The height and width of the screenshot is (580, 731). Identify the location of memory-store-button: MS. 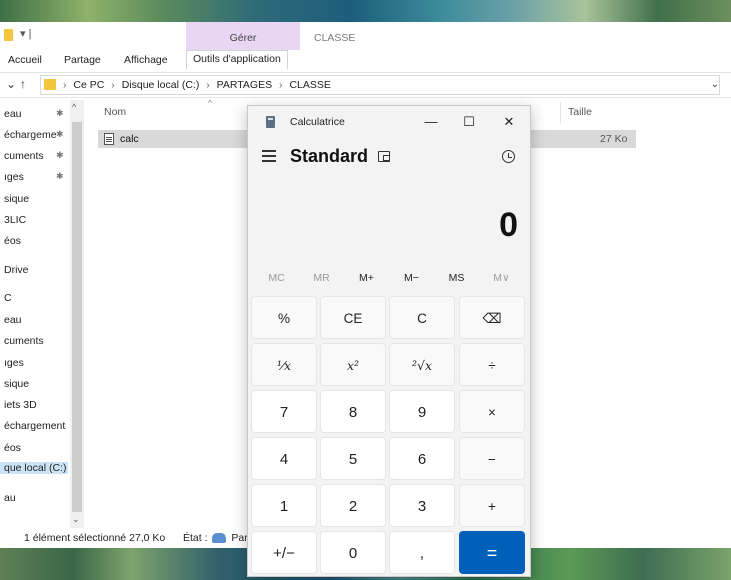
(456, 278).